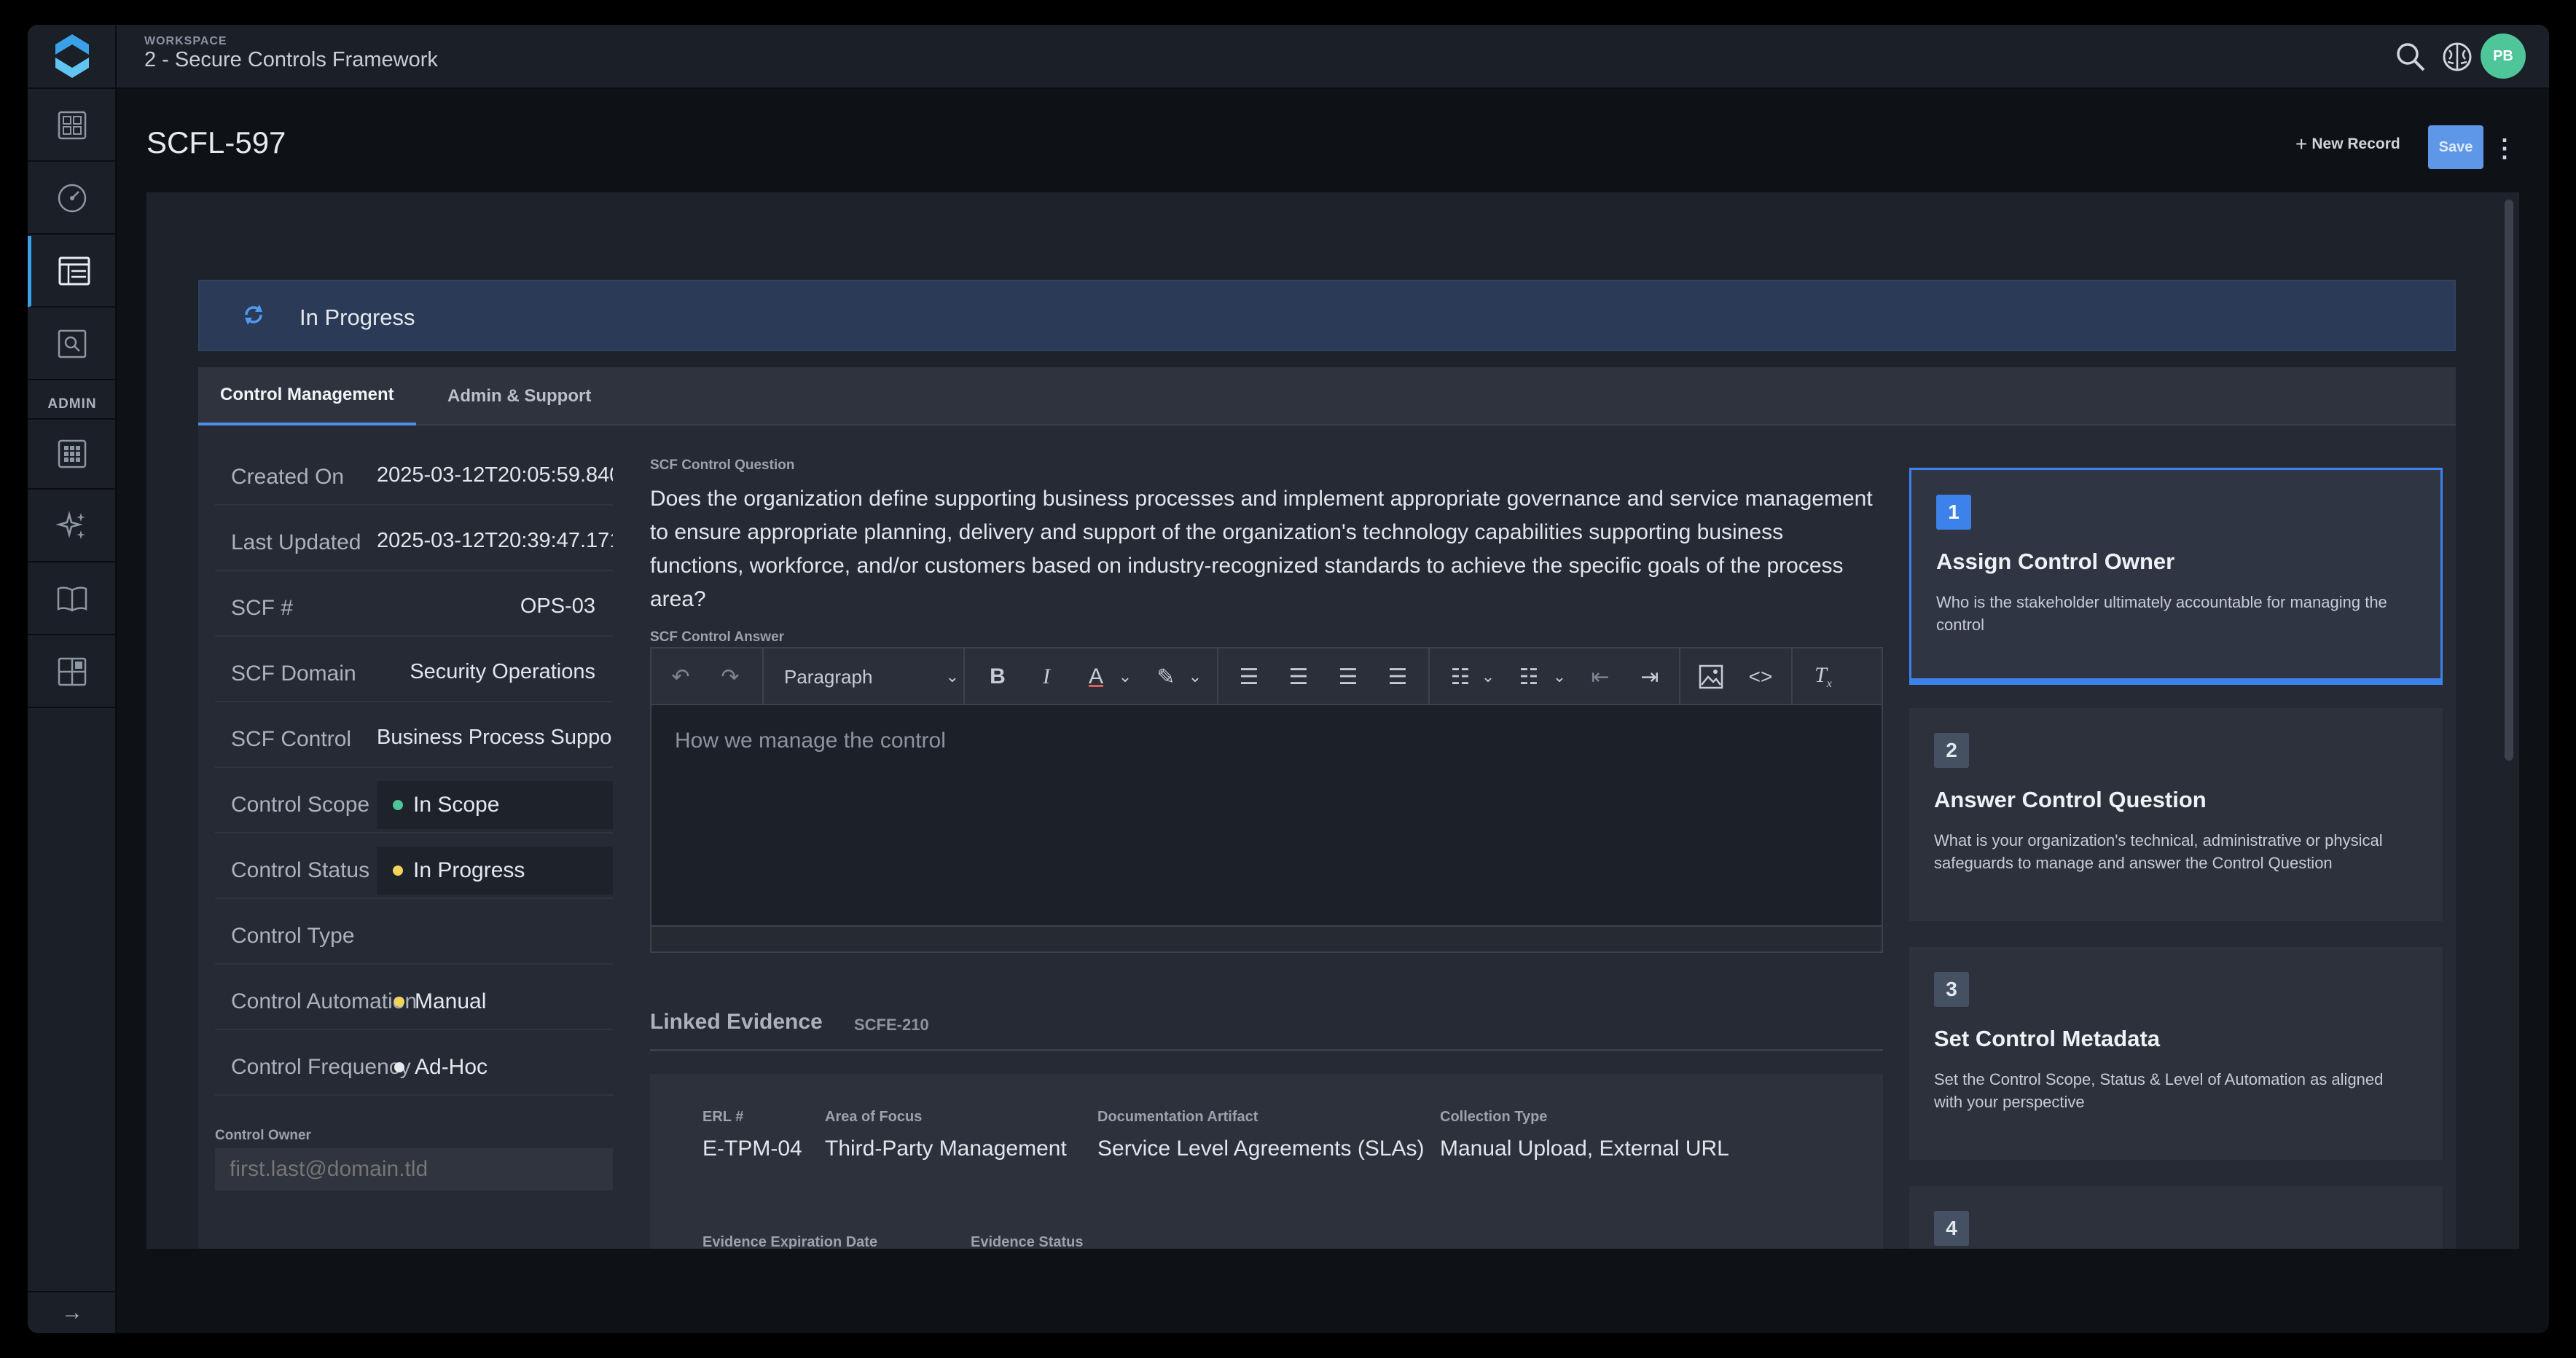  What do you see at coordinates (1398, 676) in the screenshot?
I see `justify-button: ☰` at bounding box center [1398, 676].